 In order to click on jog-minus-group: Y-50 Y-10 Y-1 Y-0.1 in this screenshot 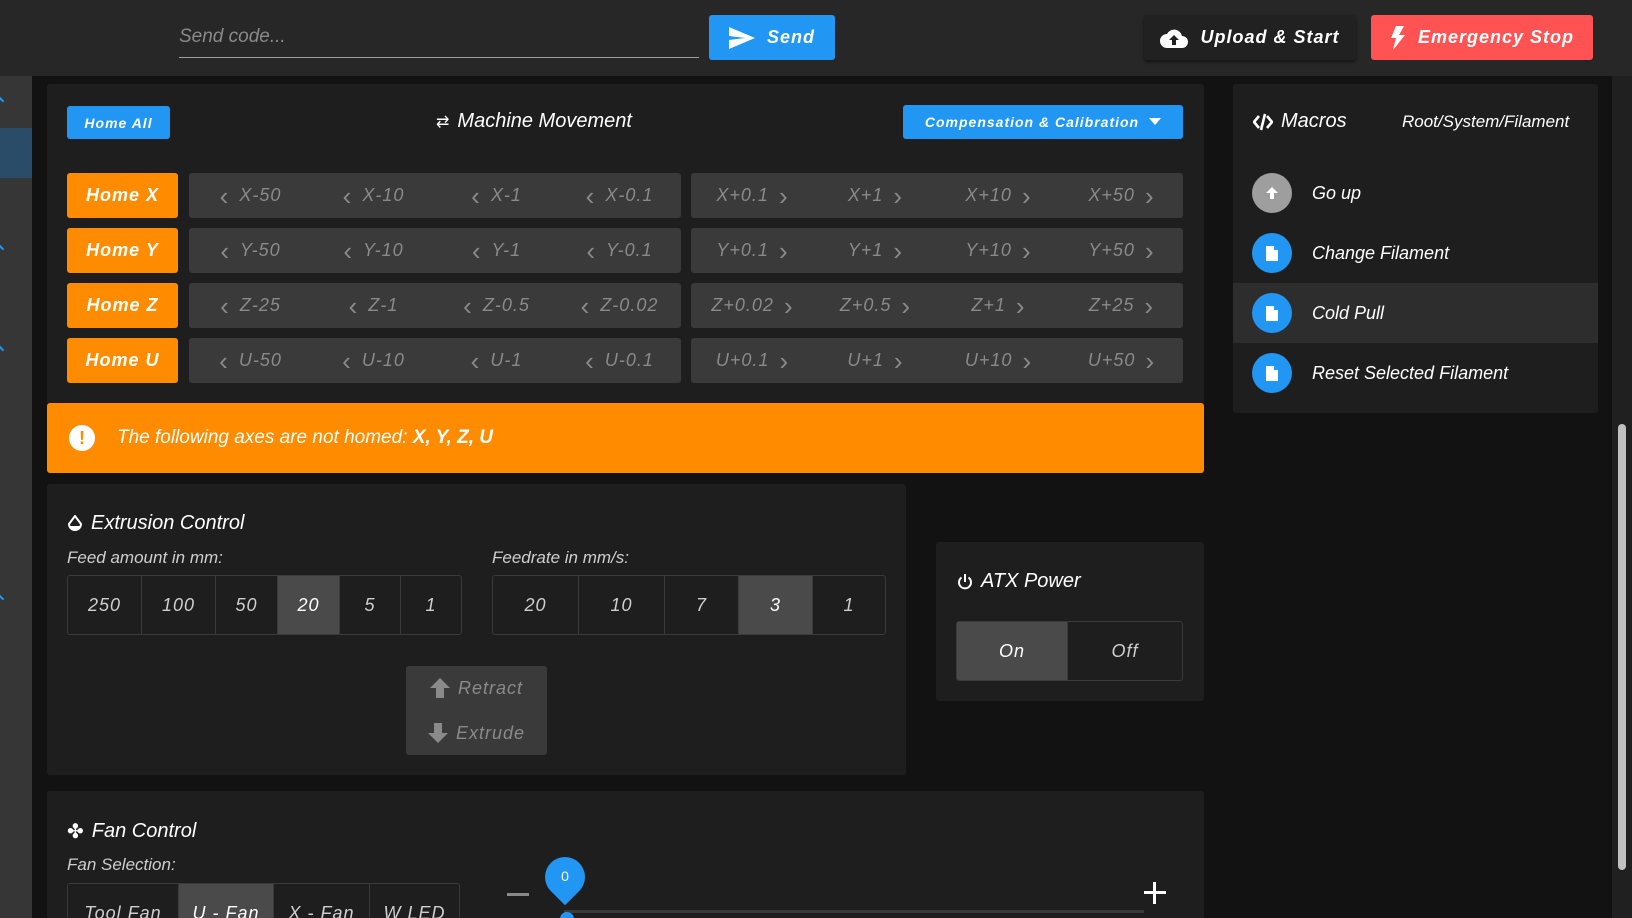, I will do `click(435, 250)`.